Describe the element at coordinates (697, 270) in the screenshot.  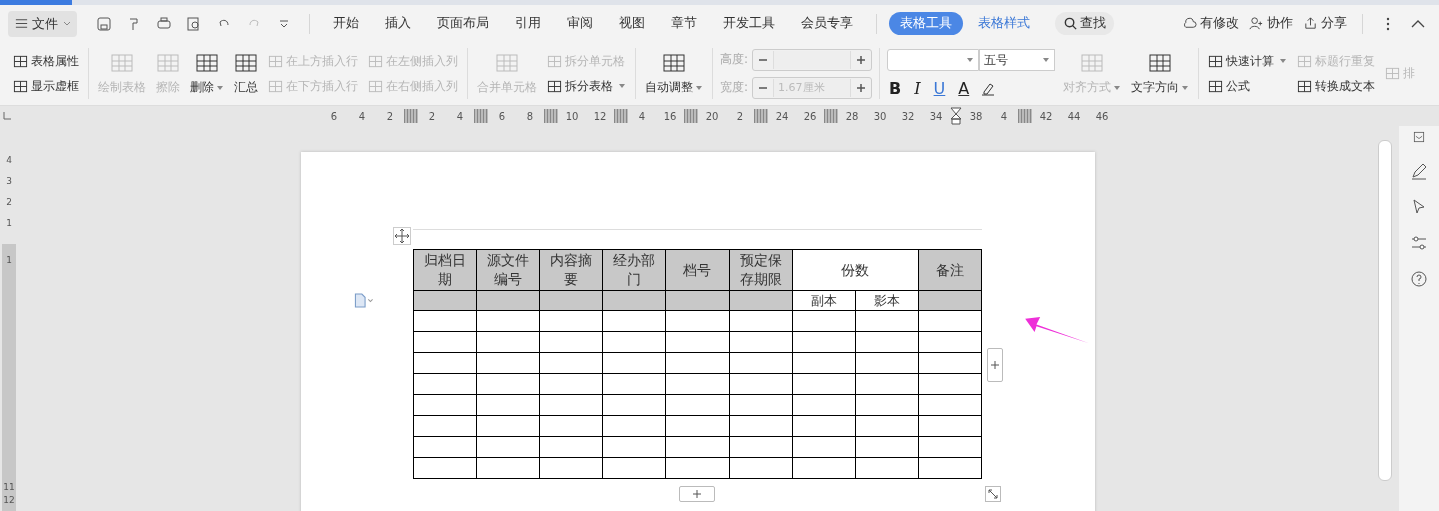
I see `table-header-cell: 档号` at that location.